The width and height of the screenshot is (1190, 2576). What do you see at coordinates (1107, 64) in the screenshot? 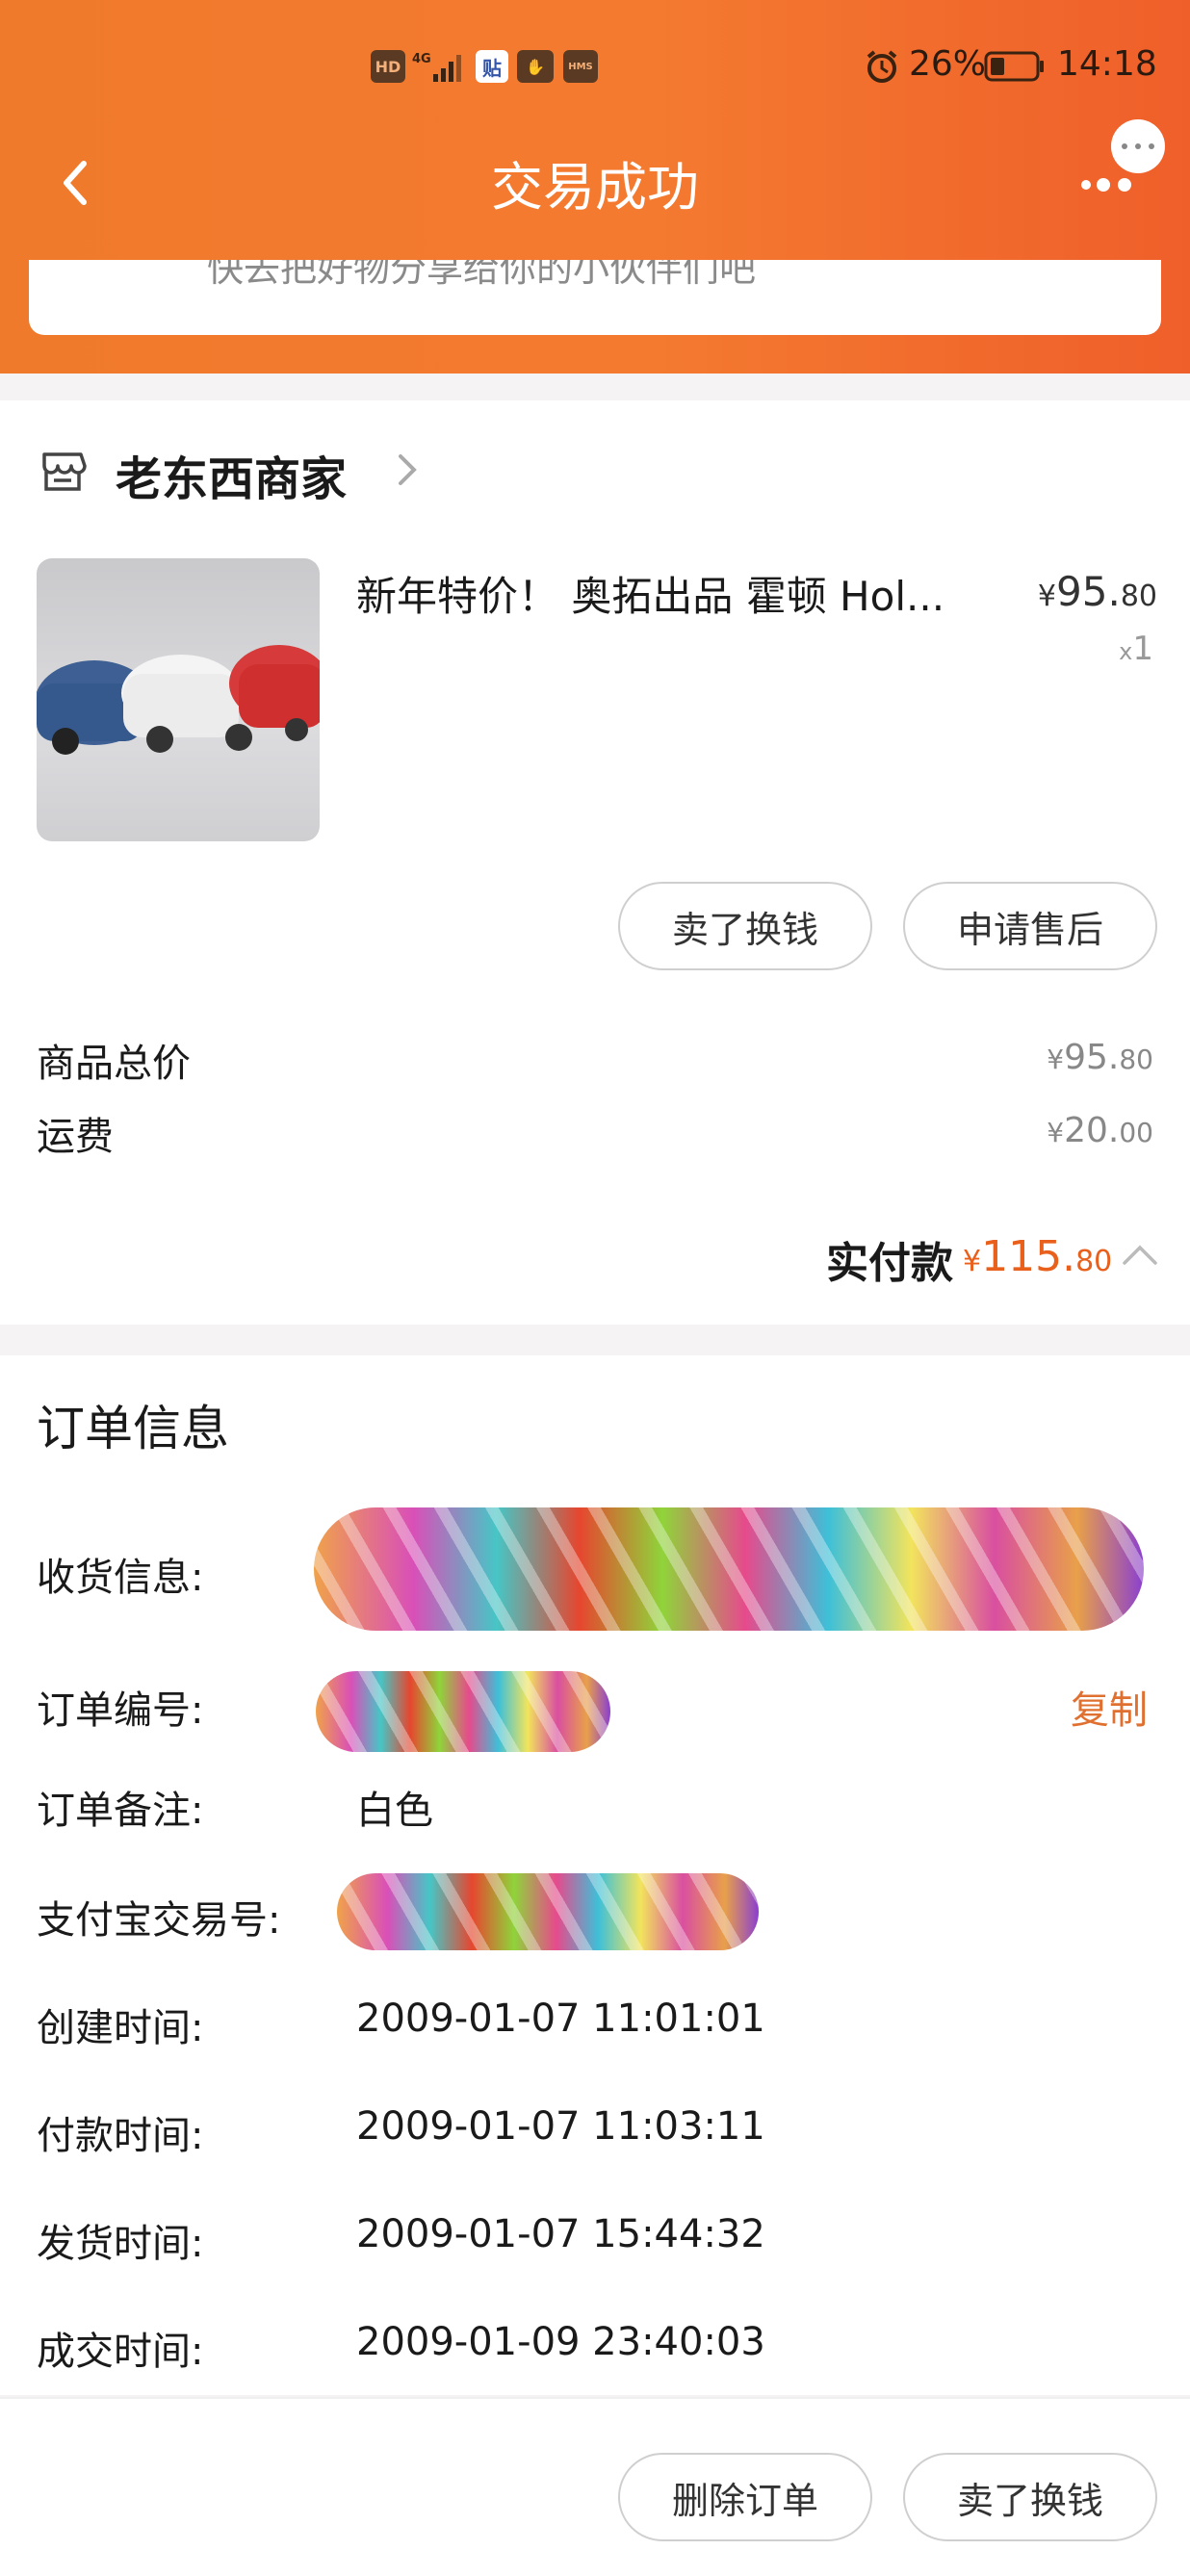
I see `clock: 14:18` at bounding box center [1107, 64].